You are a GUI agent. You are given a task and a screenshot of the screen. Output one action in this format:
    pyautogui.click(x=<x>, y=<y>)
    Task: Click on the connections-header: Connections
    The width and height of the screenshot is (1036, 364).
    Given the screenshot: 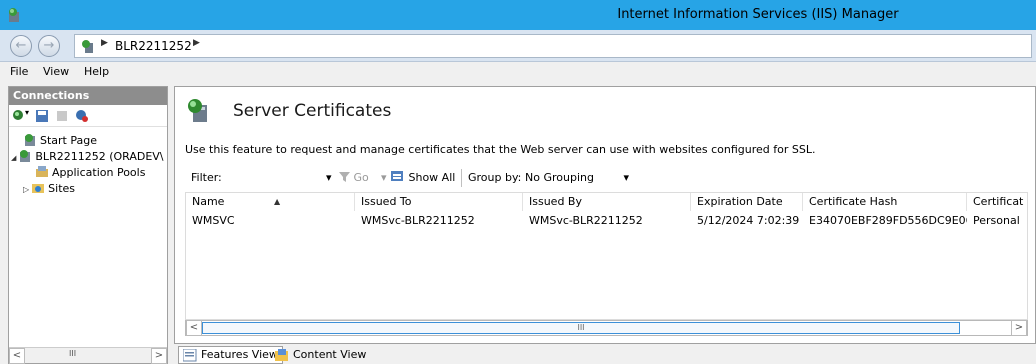 What is the action you would take?
    pyautogui.click(x=88, y=96)
    